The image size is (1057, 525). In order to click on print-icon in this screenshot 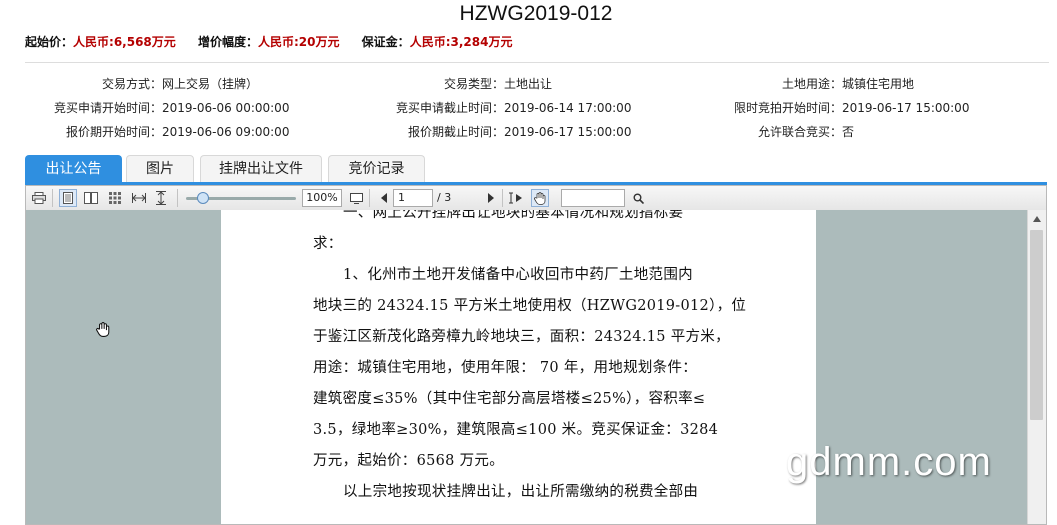, I will do `click(39, 198)`.